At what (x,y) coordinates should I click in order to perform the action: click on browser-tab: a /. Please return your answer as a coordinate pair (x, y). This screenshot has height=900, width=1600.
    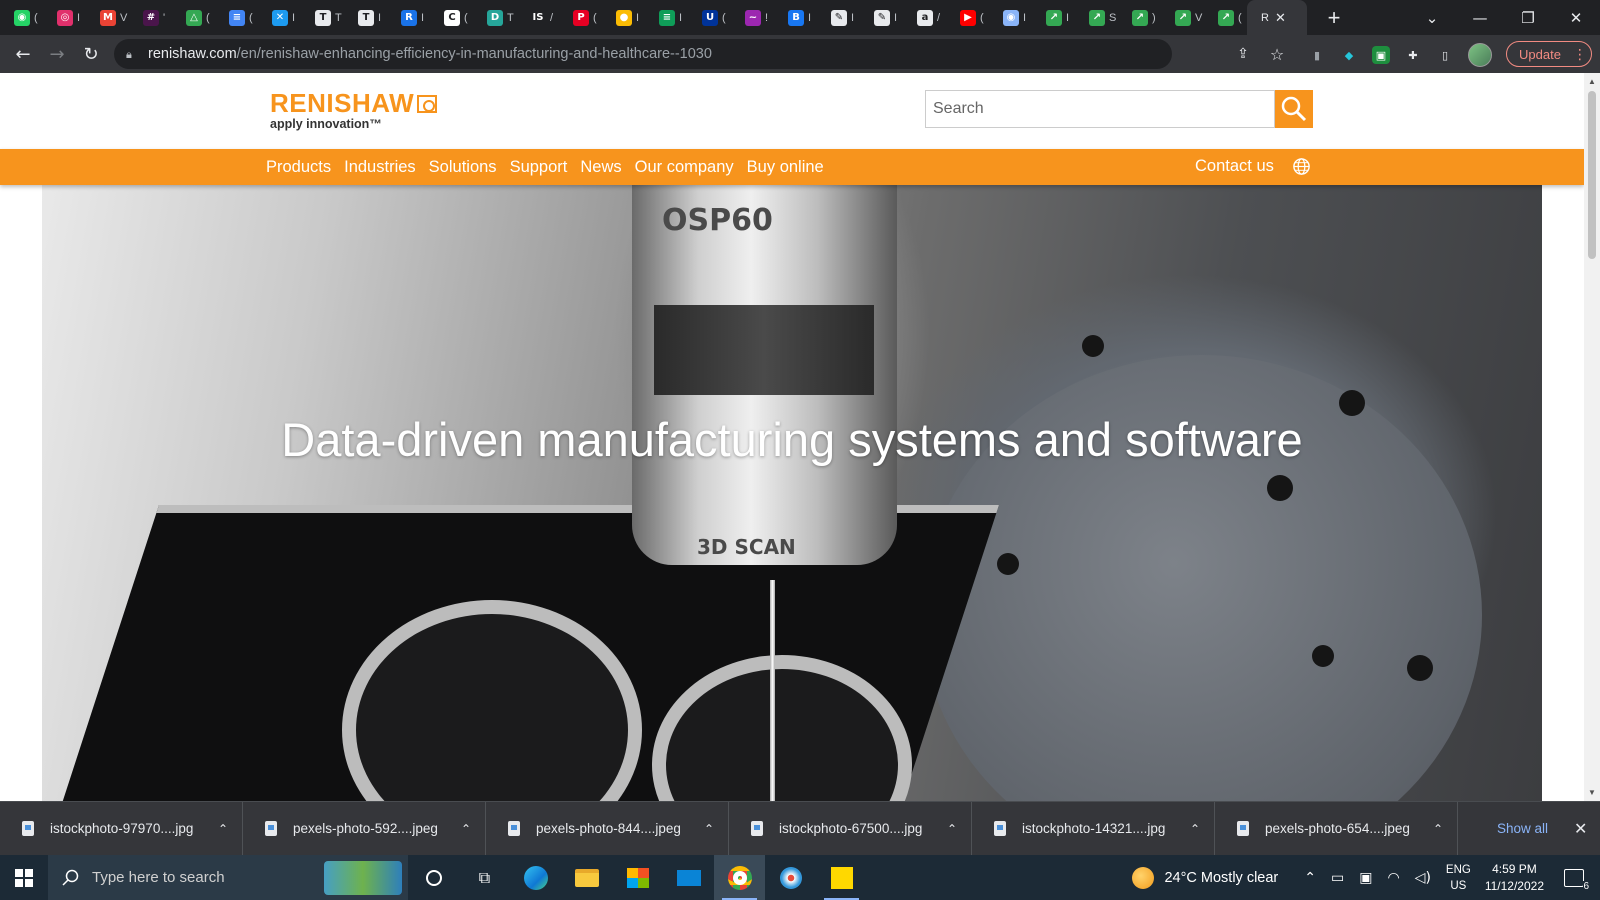
    Looking at the image, I should click on (924, 17).